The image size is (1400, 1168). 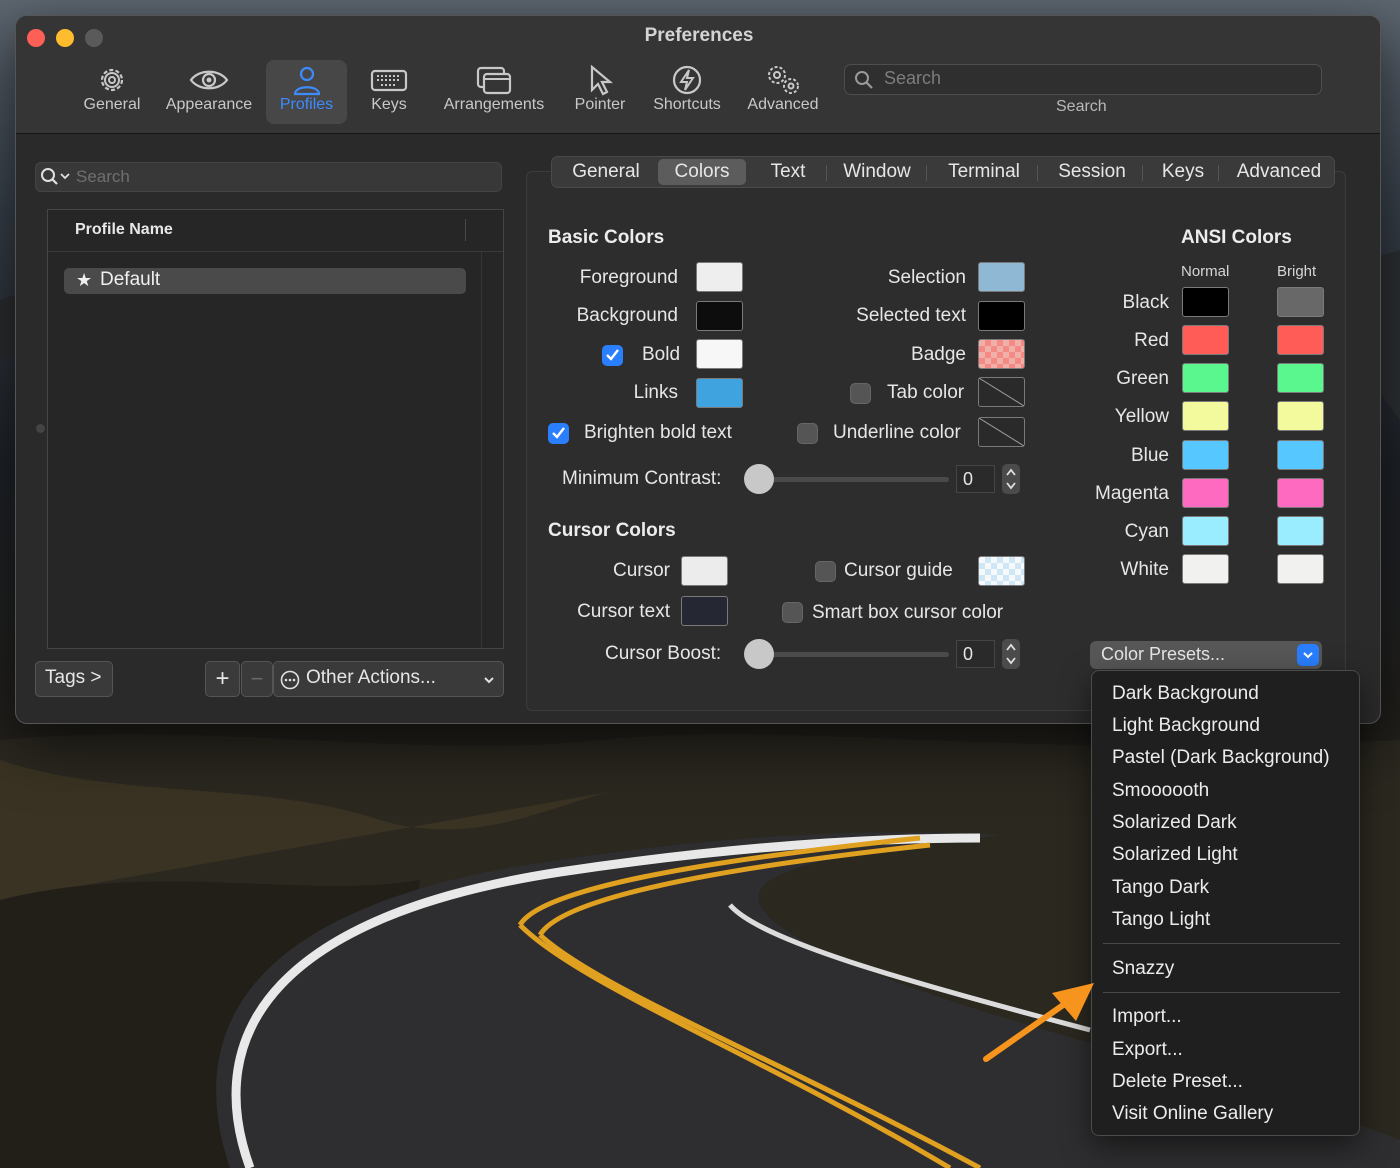 What do you see at coordinates (600, 78) in the screenshot?
I see `pointer-icon` at bounding box center [600, 78].